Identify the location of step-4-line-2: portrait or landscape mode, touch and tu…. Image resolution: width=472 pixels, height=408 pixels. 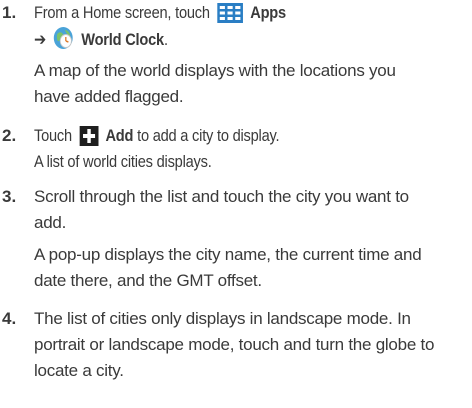
(234, 345).